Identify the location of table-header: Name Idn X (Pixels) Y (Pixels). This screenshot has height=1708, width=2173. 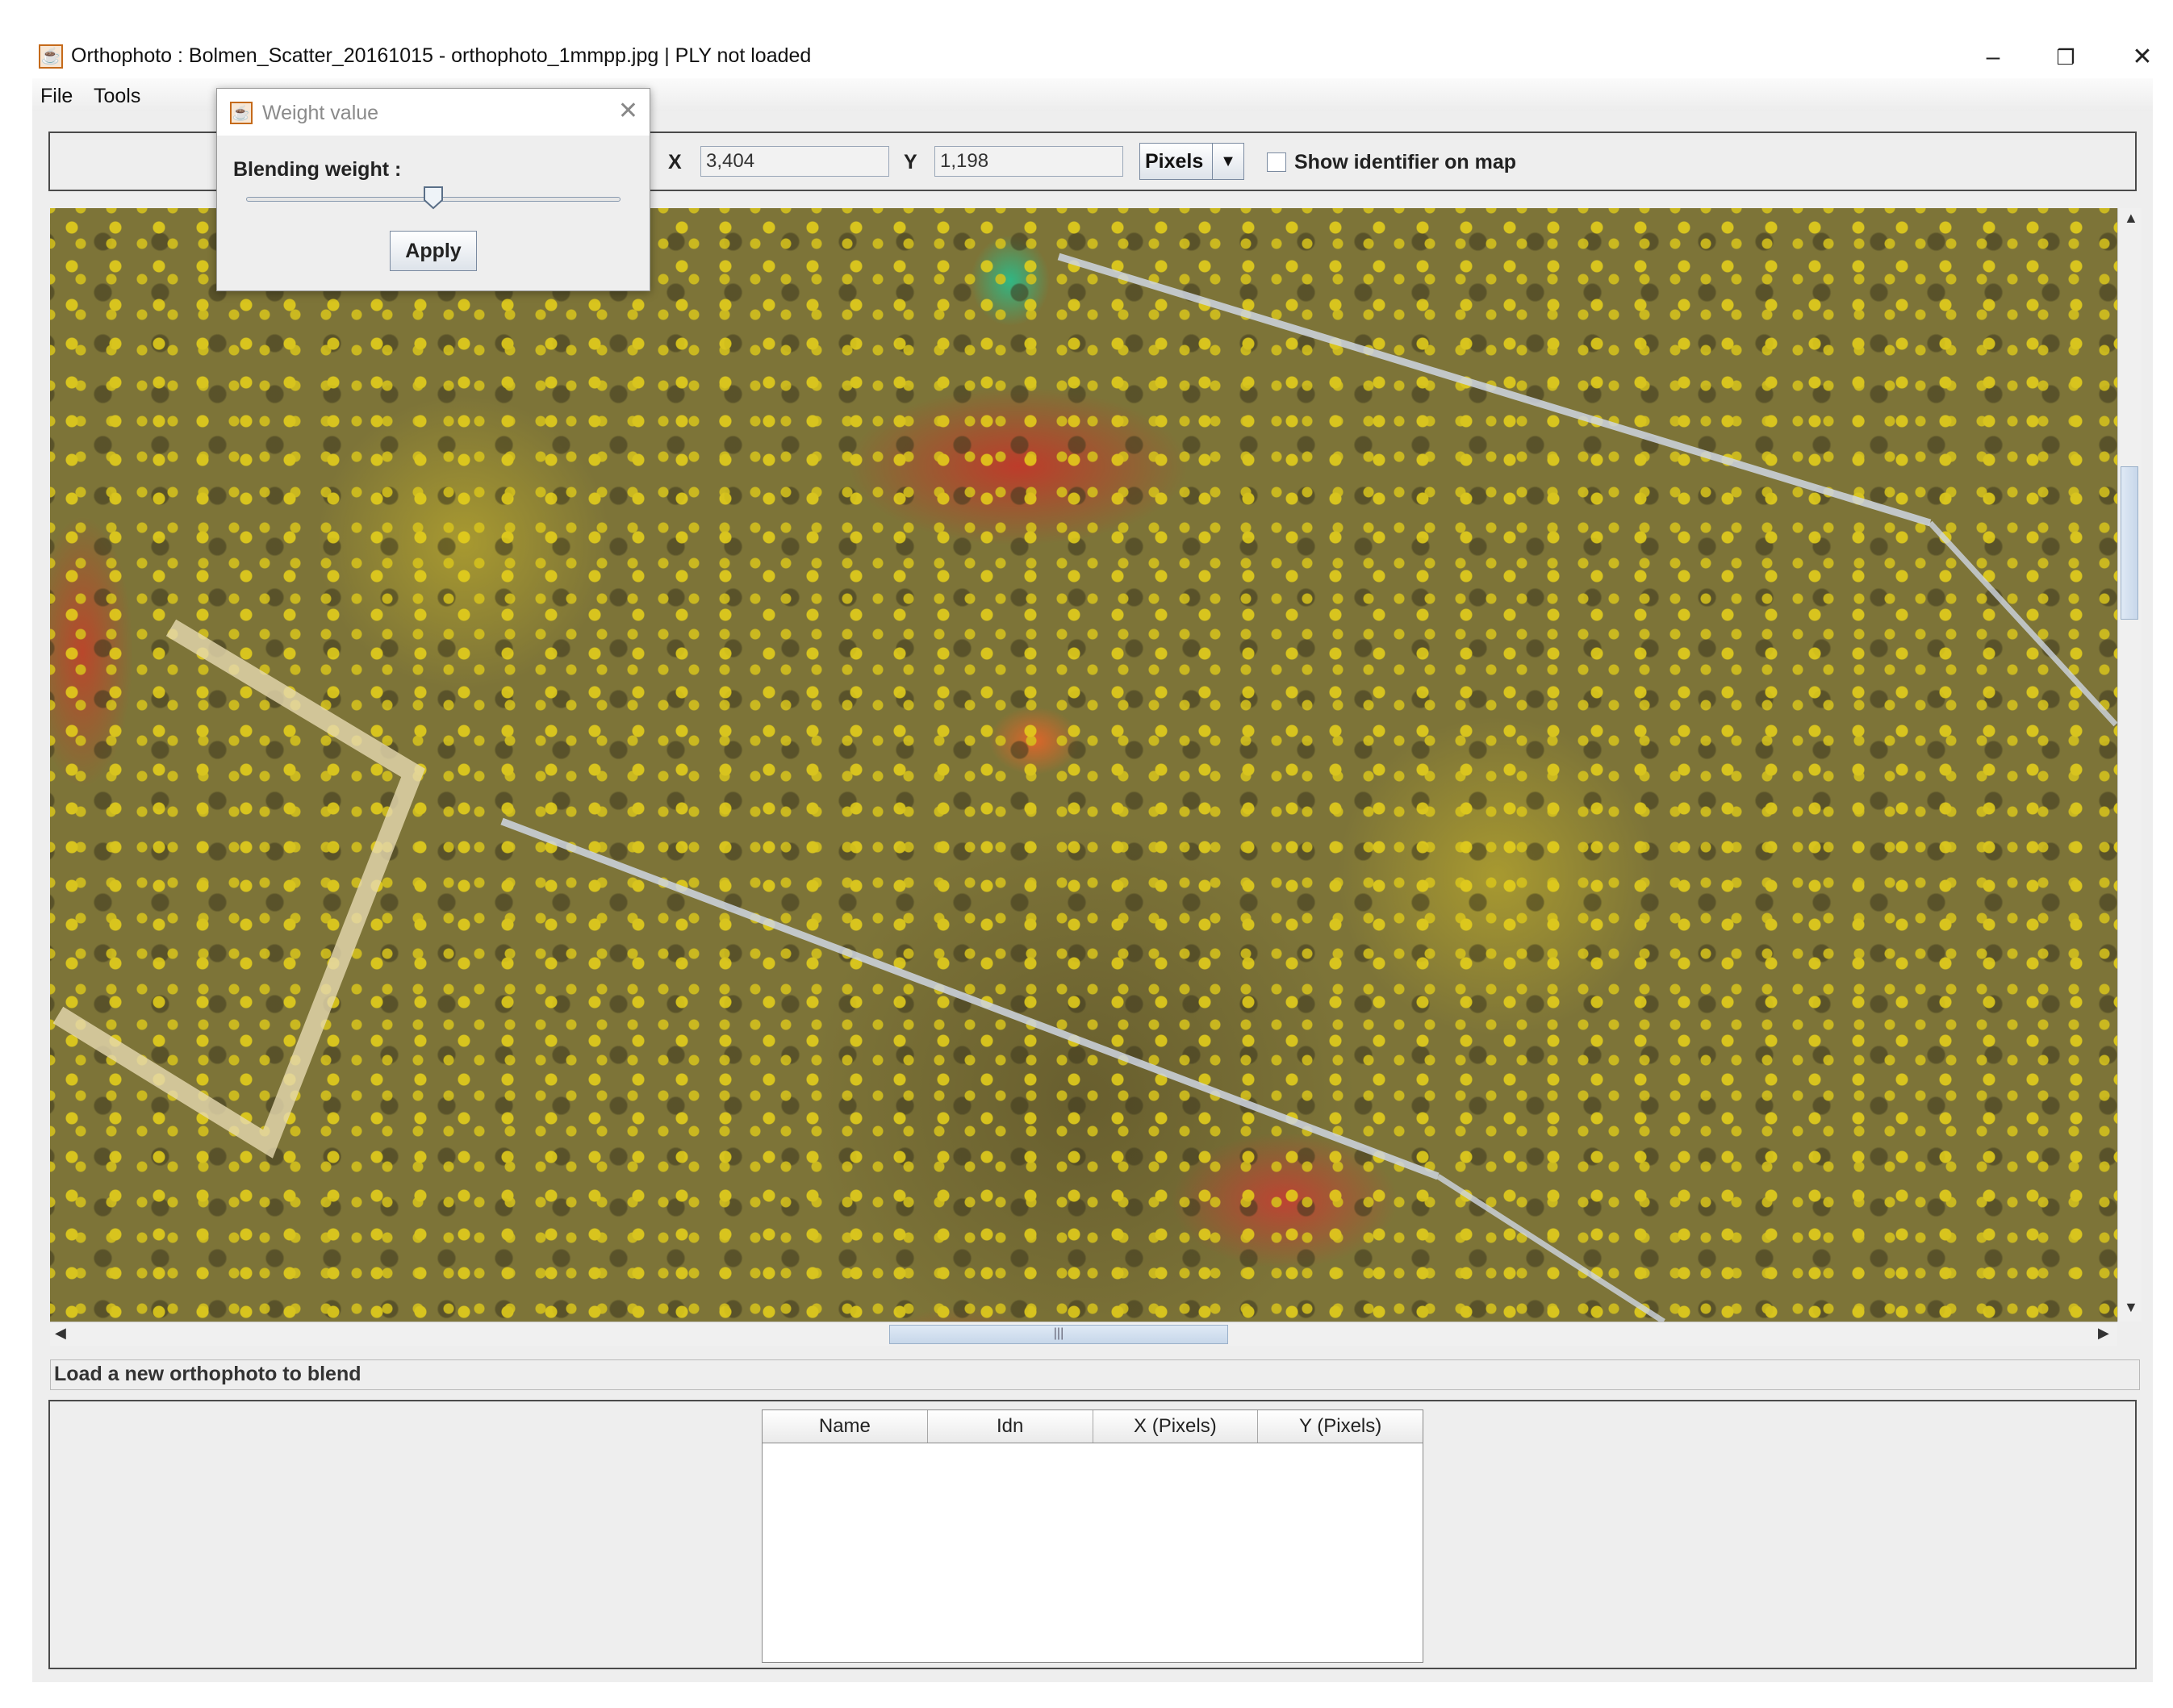
(1093, 1427).